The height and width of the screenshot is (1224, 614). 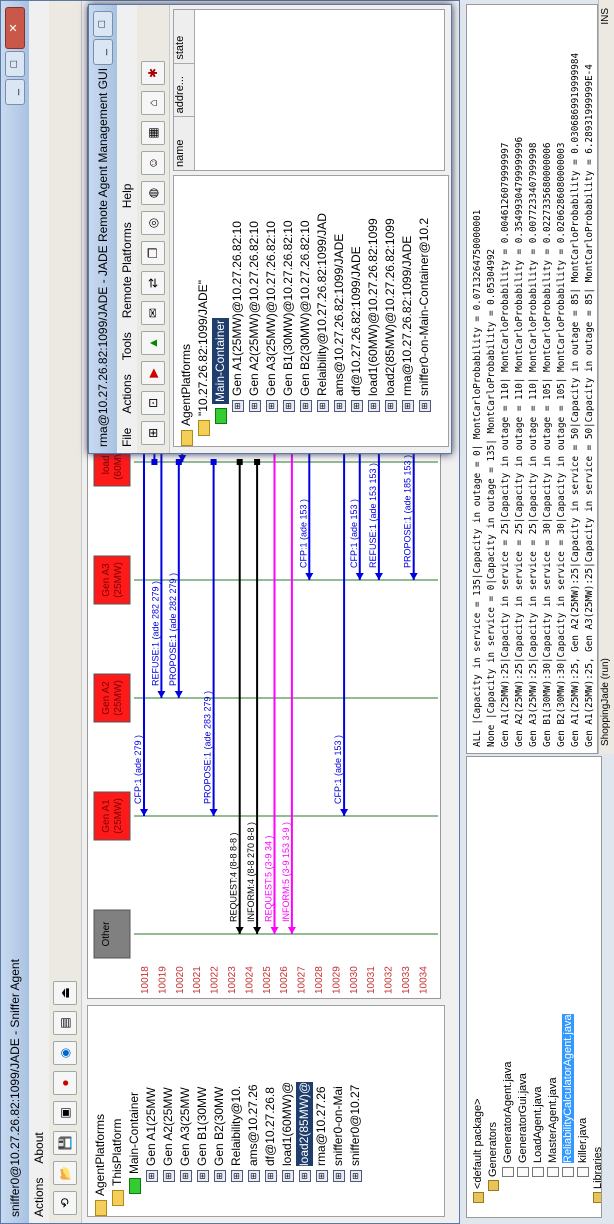 I want to click on save-icon: 💾, so click(x=65, y=1143).